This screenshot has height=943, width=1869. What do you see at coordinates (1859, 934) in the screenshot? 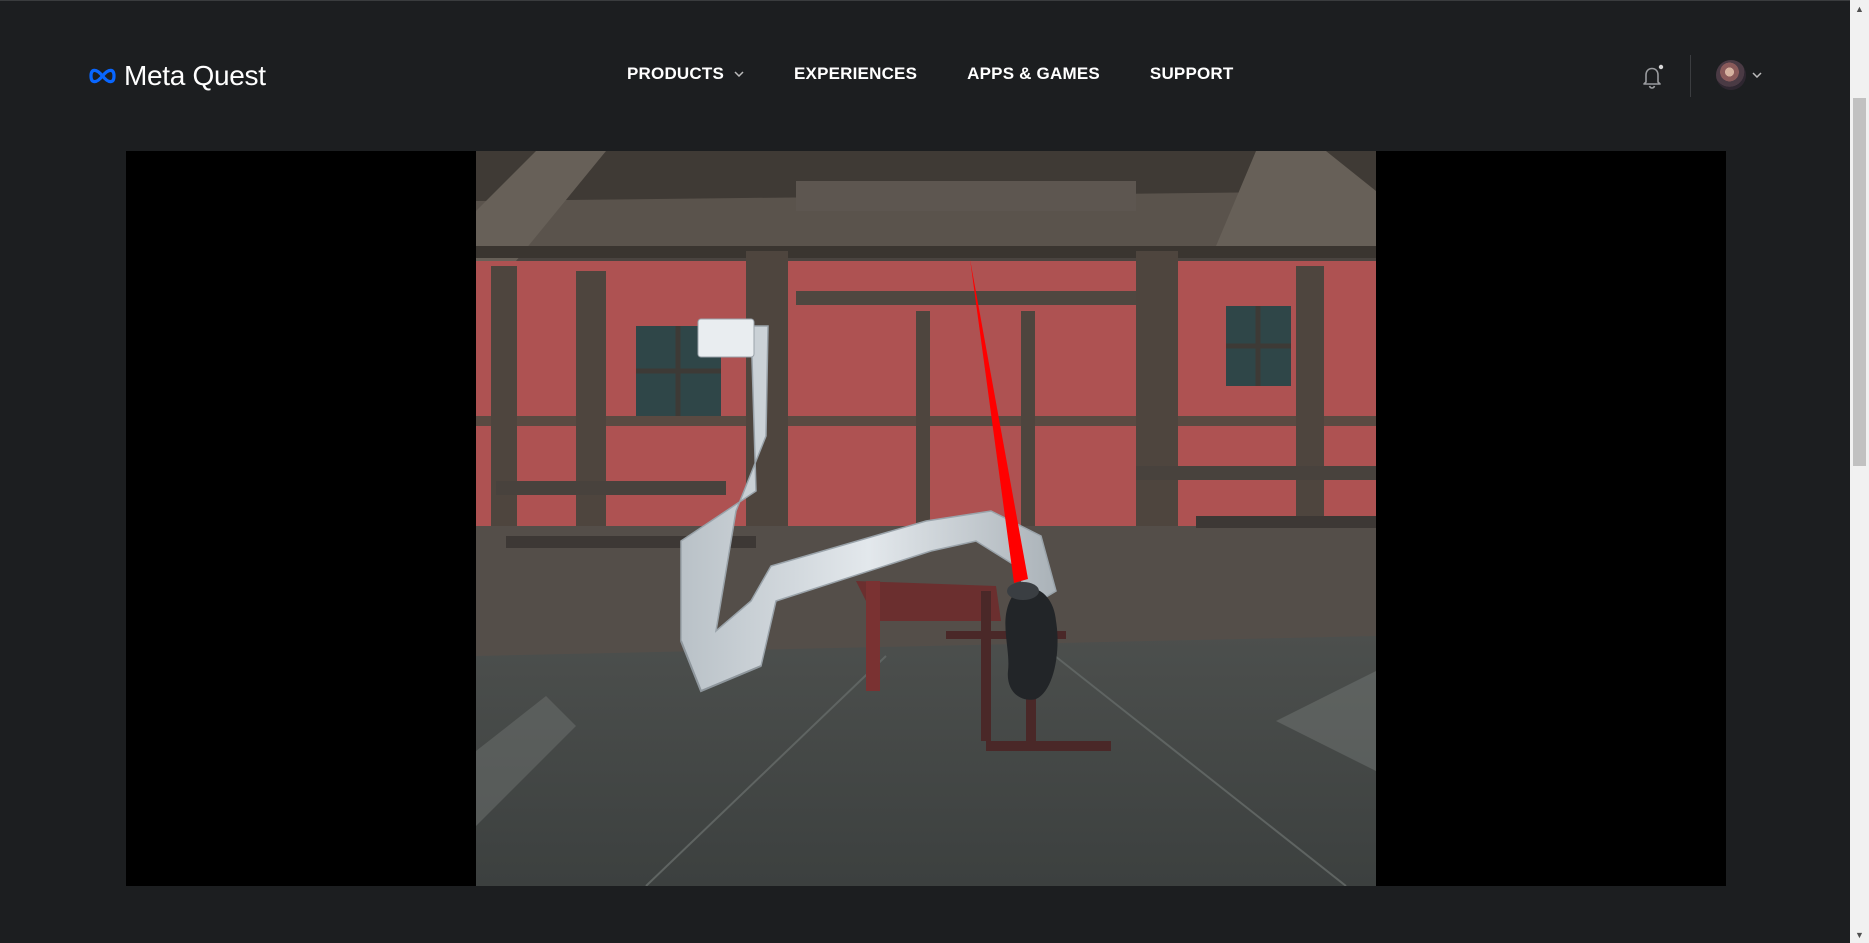
I see `scroll-down-arrow-icon: ▼` at bounding box center [1859, 934].